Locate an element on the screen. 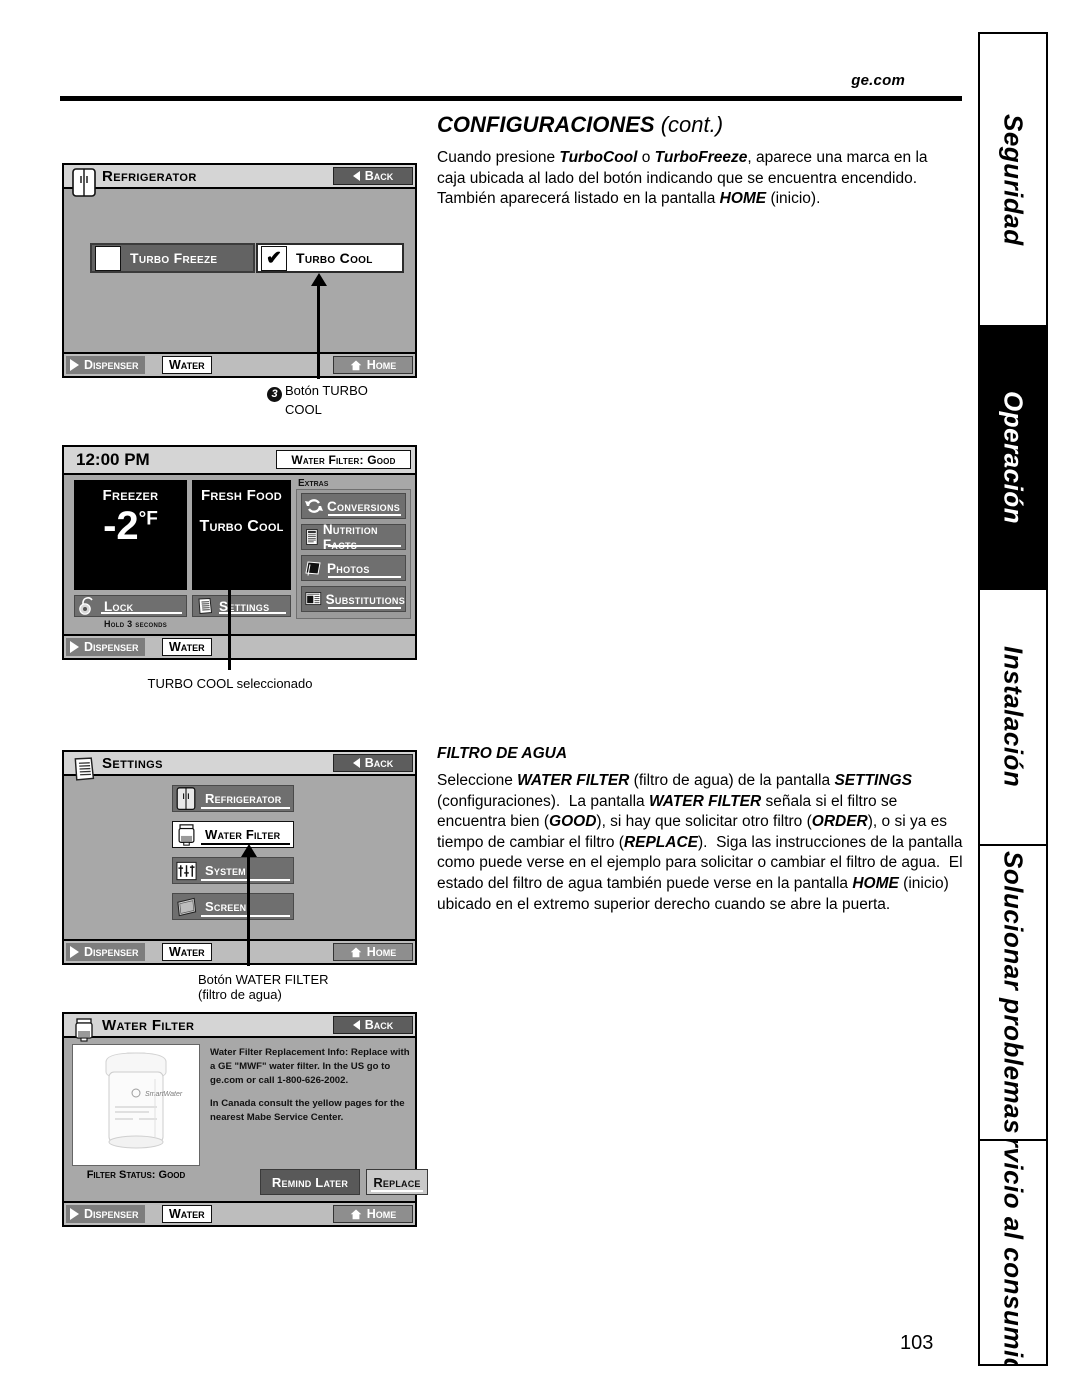  settings-button: Settings is located at coordinates (241, 606).